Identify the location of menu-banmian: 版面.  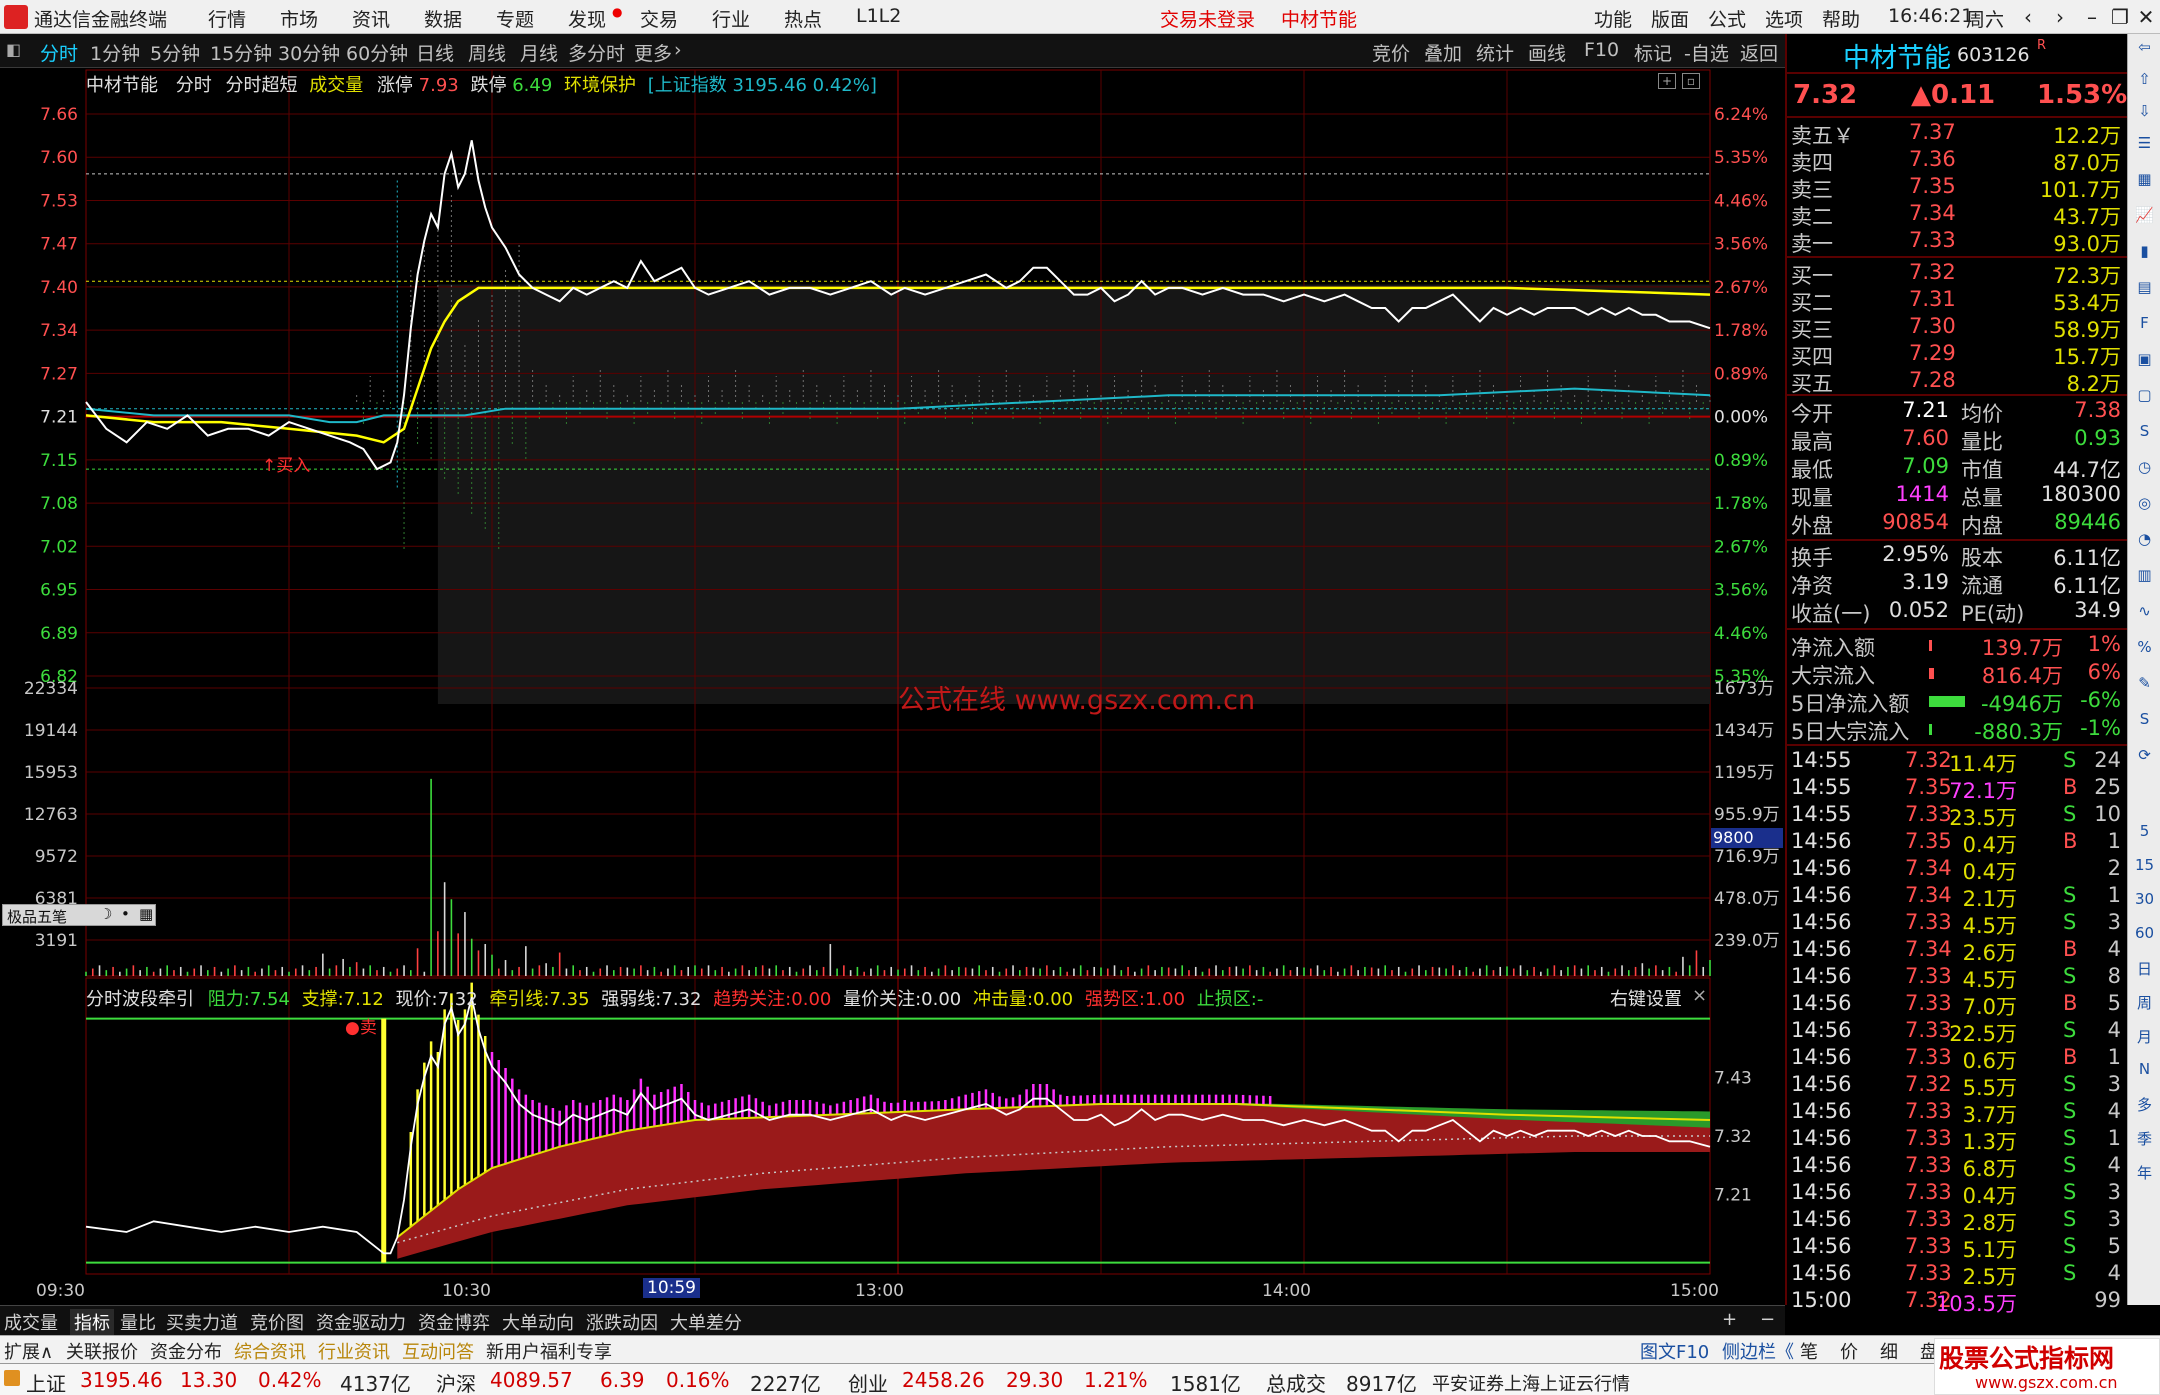
(1670, 18).